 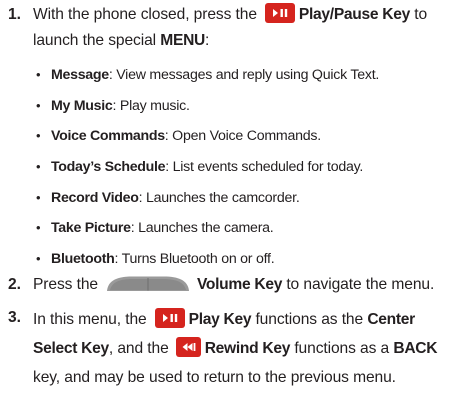 What do you see at coordinates (415, 348) in the screenshot?
I see `back-label: BACK` at bounding box center [415, 348].